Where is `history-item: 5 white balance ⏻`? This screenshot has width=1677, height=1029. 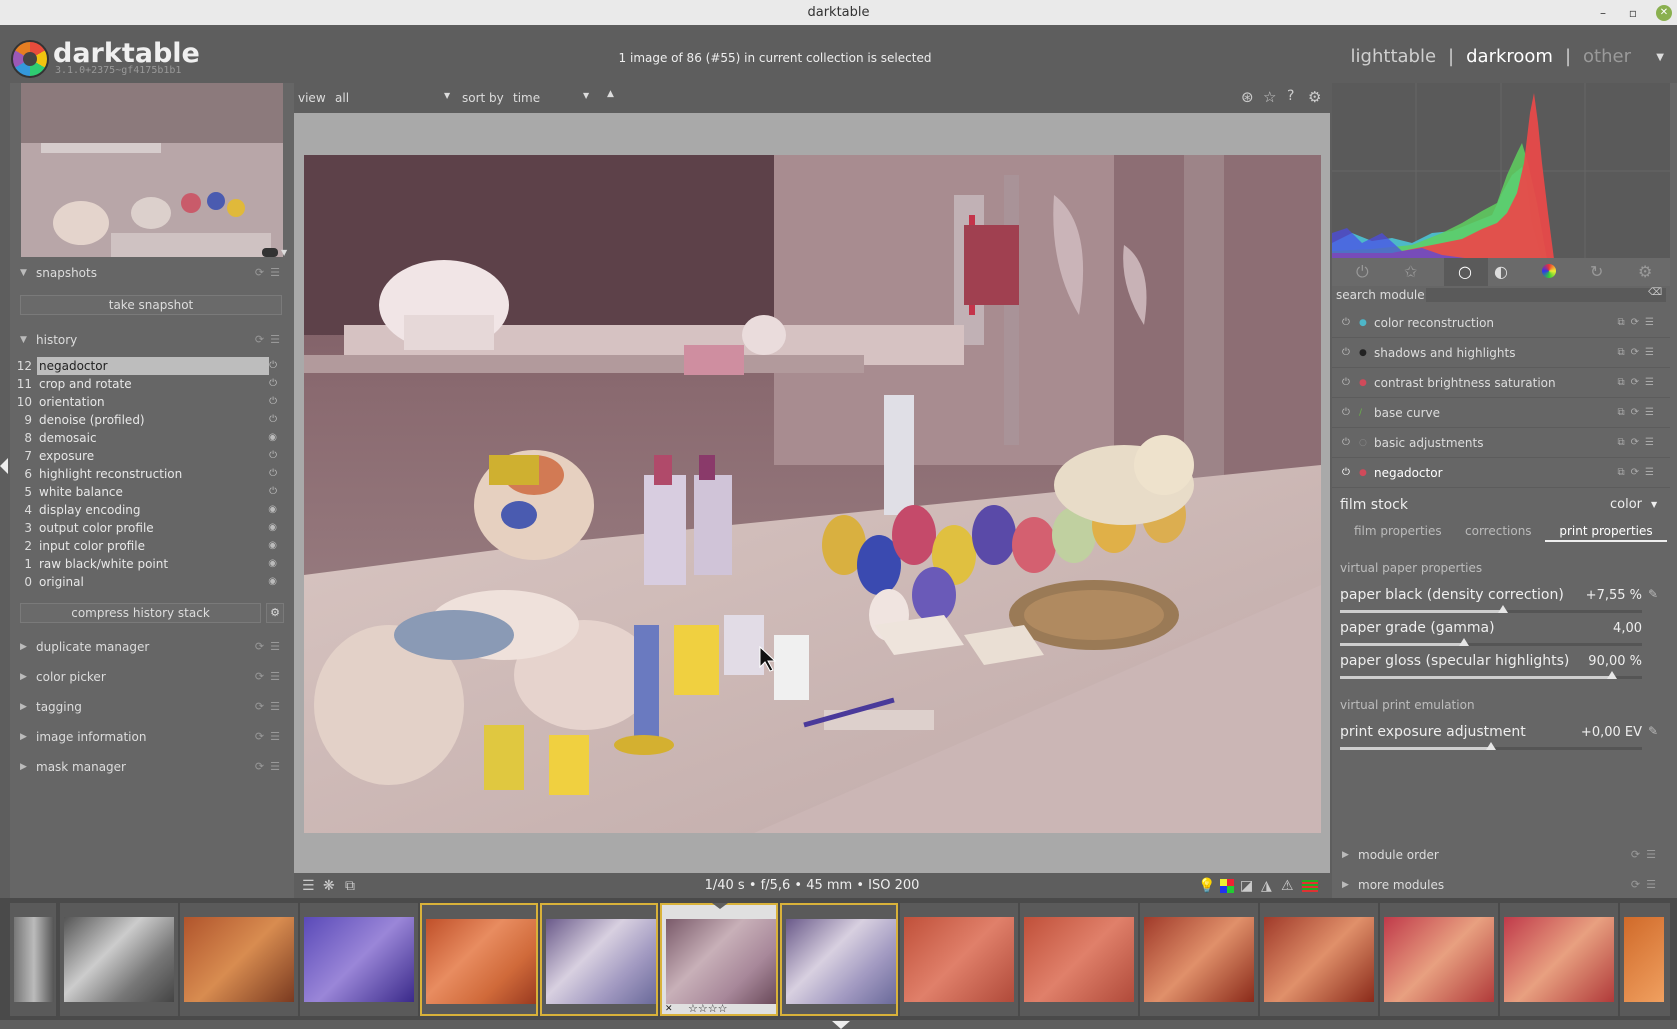 history-item: 5 white balance ⏻ is located at coordinates (147, 492).